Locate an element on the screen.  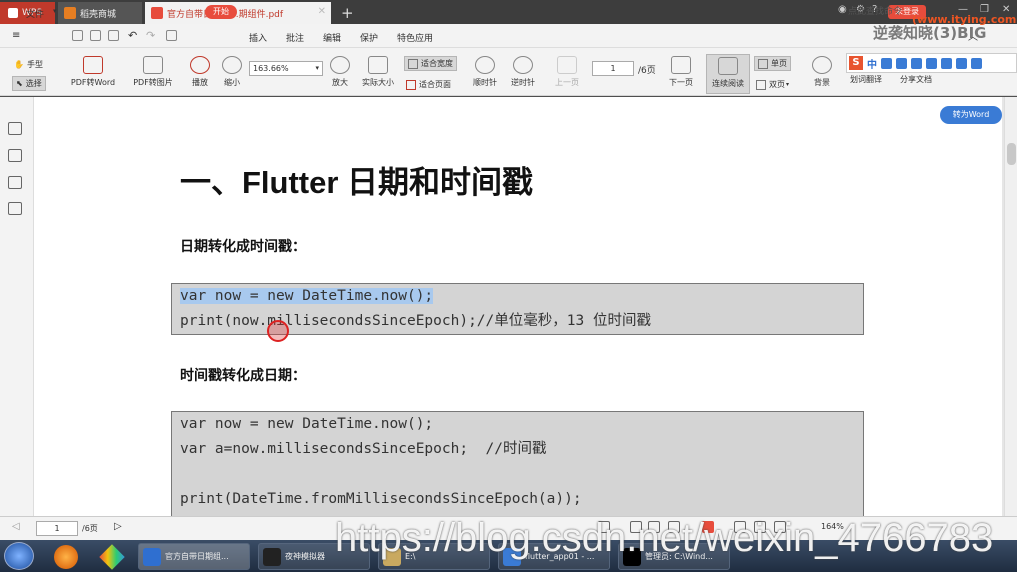
double-page-button: 双页 ▾ is located at coordinates (772, 84).